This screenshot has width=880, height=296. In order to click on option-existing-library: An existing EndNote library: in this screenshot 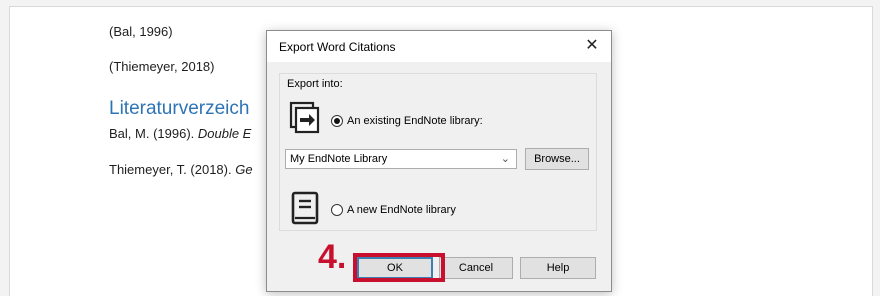, I will do `click(407, 121)`.